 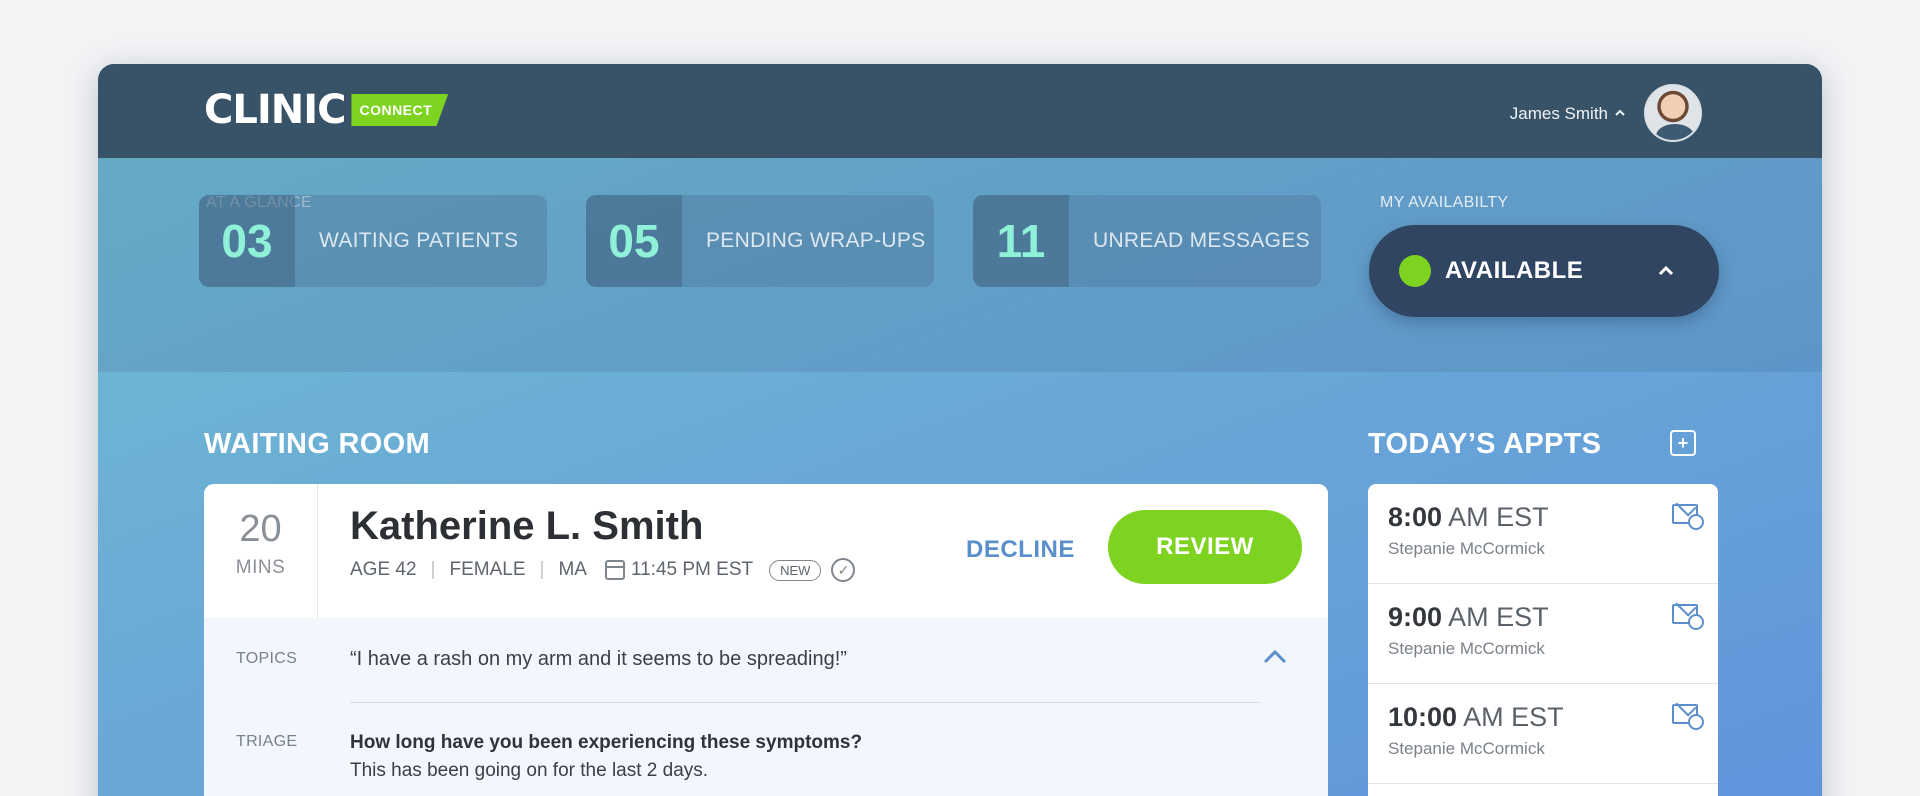 What do you see at coordinates (1021, 241) in the screenshot?
I see `stat-value: 11` at bounding box center [1021, 241].